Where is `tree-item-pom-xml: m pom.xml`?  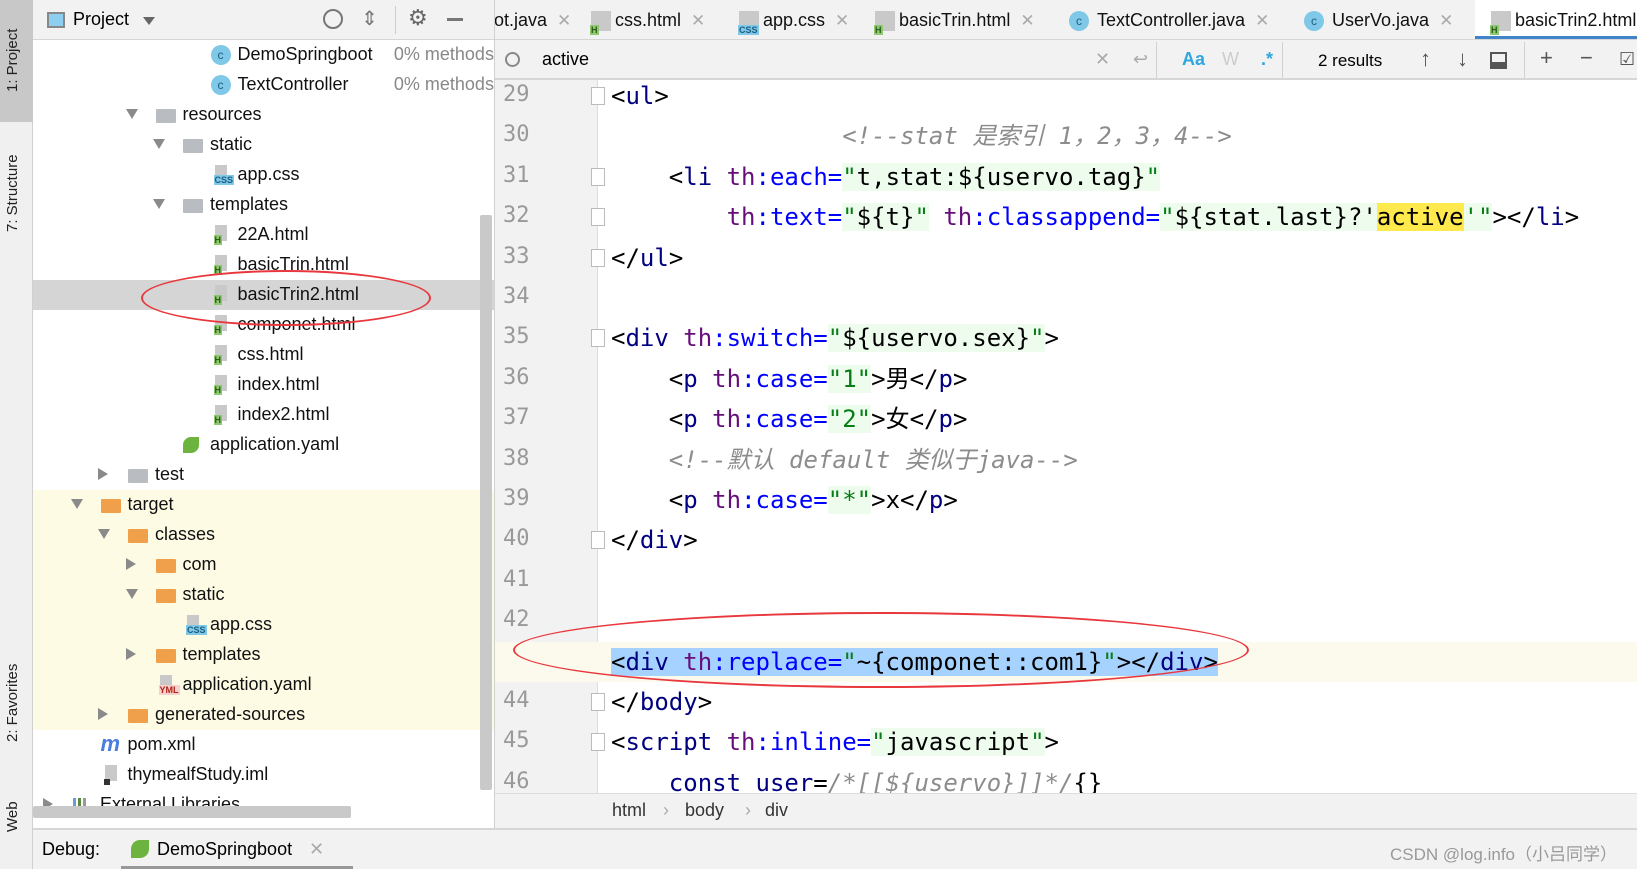
tree-item-pom-xml: m pom.xml is located at coordinates (263, 745).